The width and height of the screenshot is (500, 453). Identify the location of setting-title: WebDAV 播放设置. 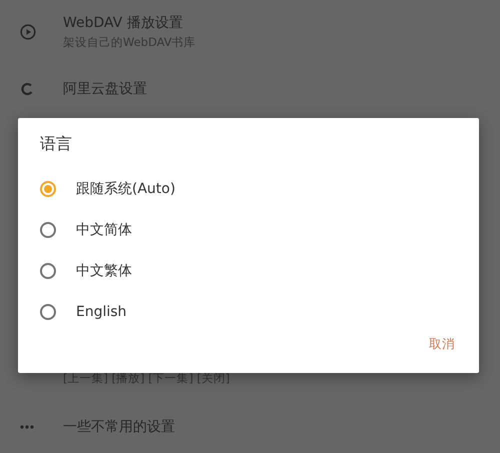
(123, 23).